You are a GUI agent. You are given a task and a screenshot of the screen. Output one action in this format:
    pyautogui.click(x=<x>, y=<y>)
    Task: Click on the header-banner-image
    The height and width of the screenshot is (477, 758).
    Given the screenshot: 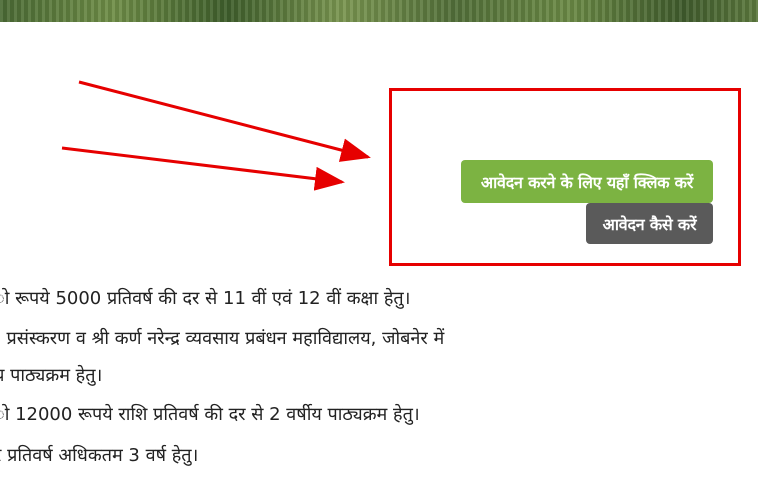 What is the action you would take?
    pyautogui.click(x=379, y=11)
    